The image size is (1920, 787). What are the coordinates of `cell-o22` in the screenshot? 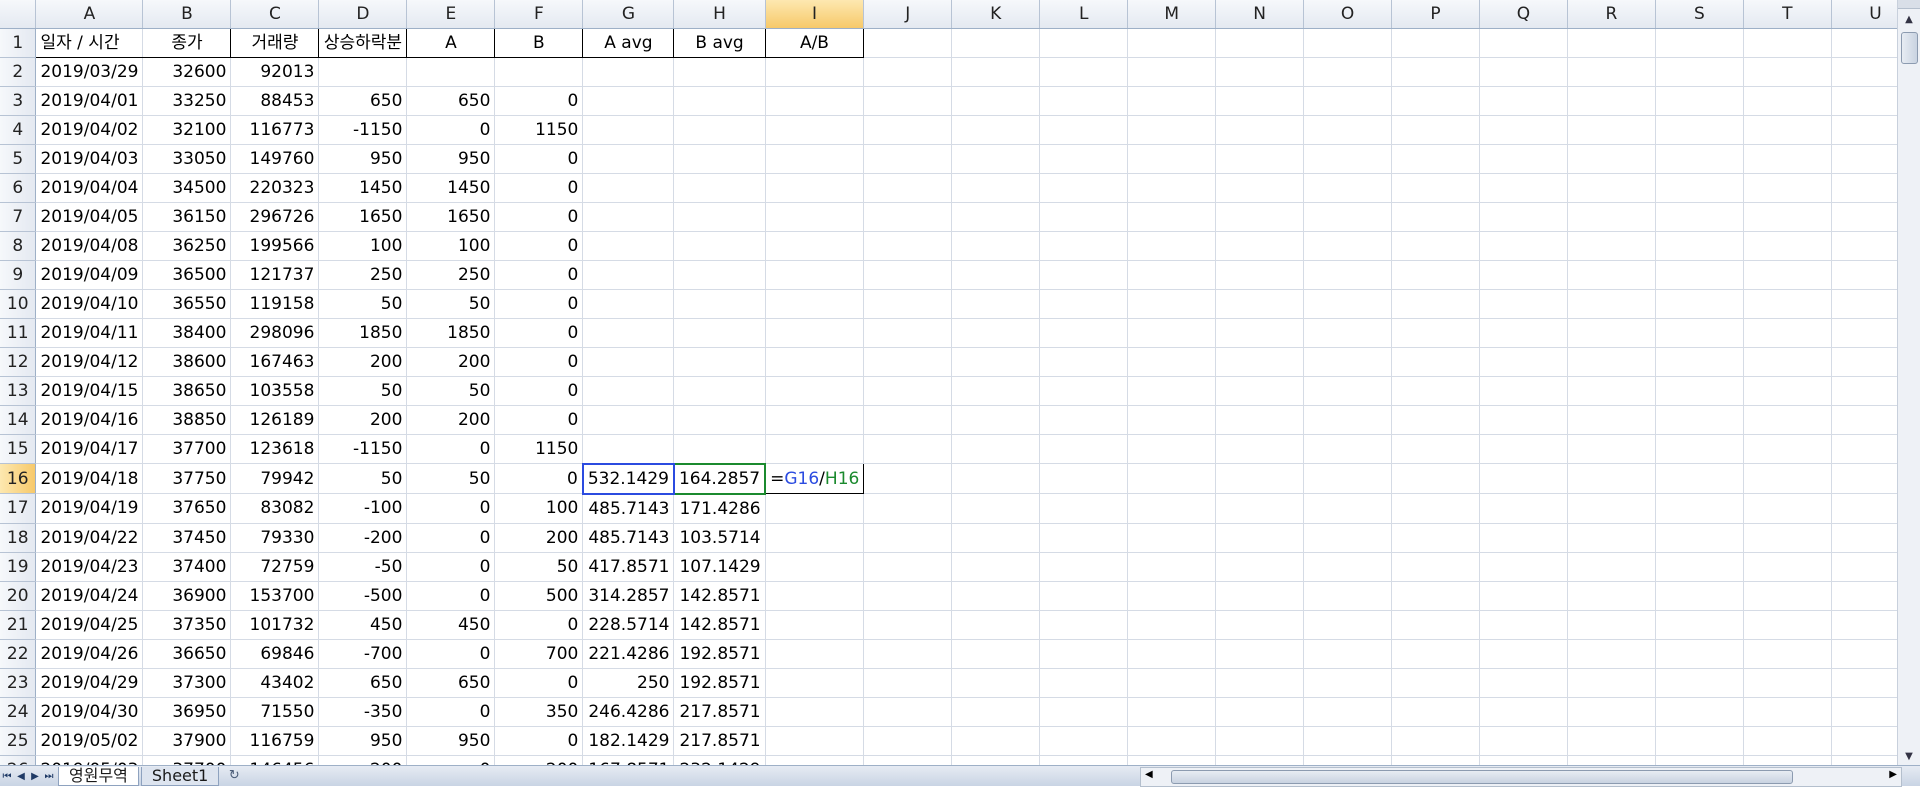 It's located at (1348, 654).